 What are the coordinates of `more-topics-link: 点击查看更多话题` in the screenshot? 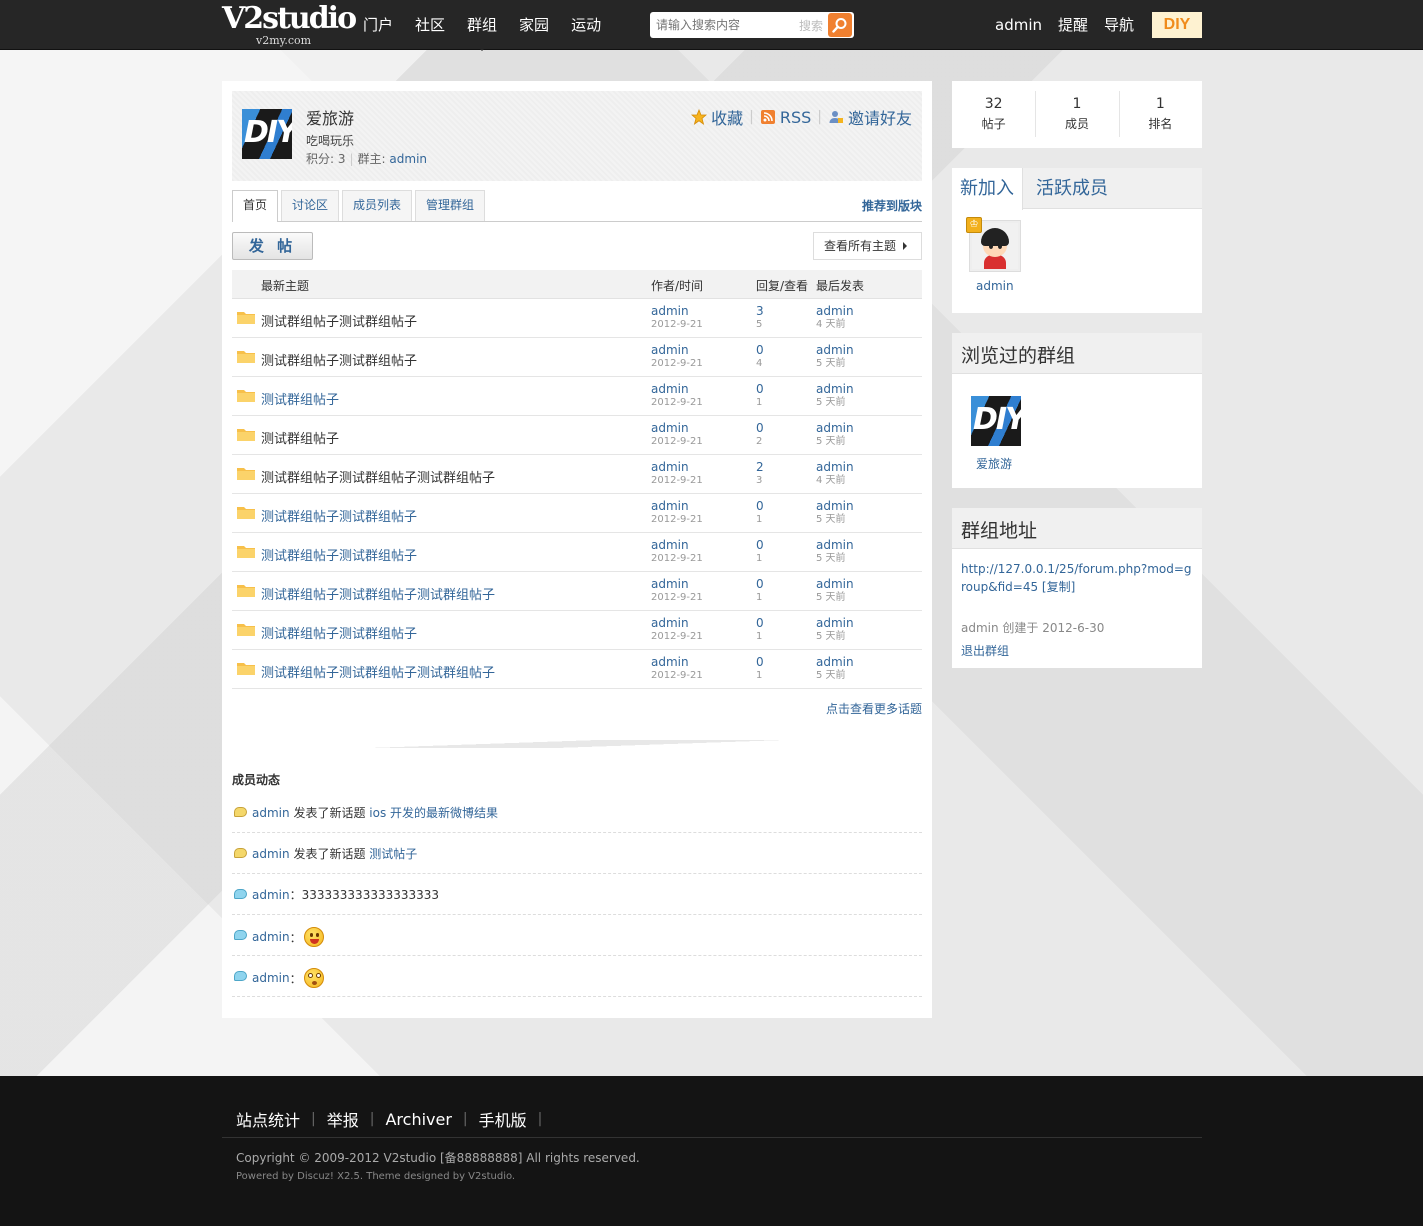 It's located at (874, 708).